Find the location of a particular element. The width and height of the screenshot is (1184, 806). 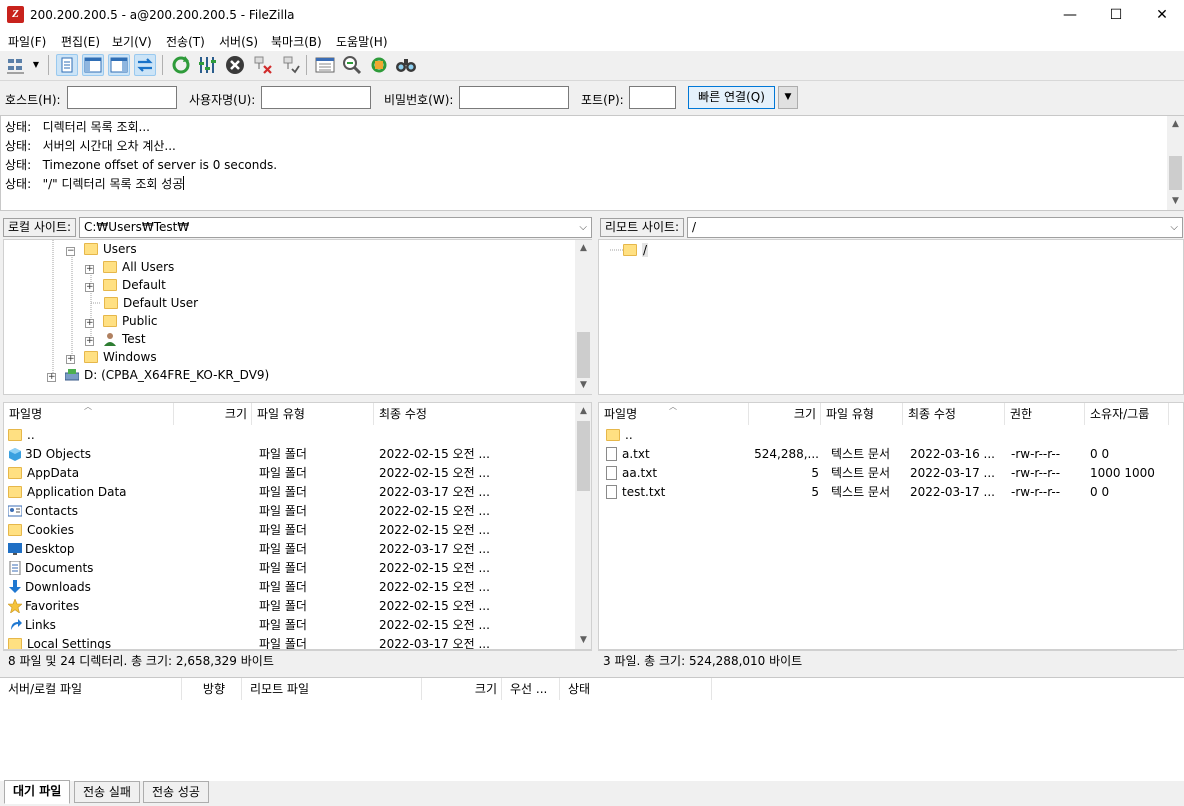

port-input is located at coordinates (652, 97).